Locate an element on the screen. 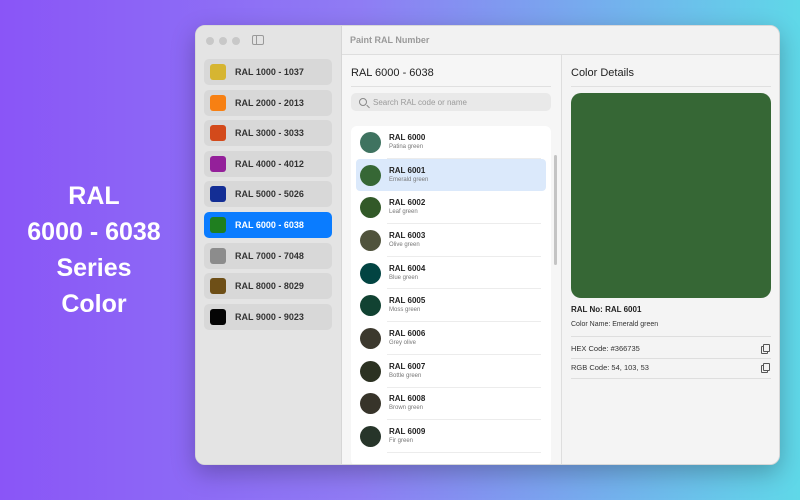 The image size is (800, 500). rgb-row: RGB Code: 54, 103, 53 is located at coordinates (670, 368).